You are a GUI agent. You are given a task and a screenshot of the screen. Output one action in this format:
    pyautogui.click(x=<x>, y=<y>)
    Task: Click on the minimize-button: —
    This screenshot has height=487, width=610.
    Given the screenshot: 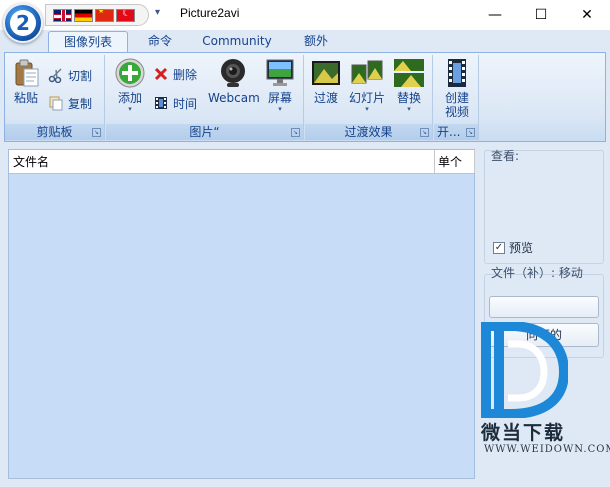 What is the action you would take?
    pyautogui.click(x=495, y=15)
    